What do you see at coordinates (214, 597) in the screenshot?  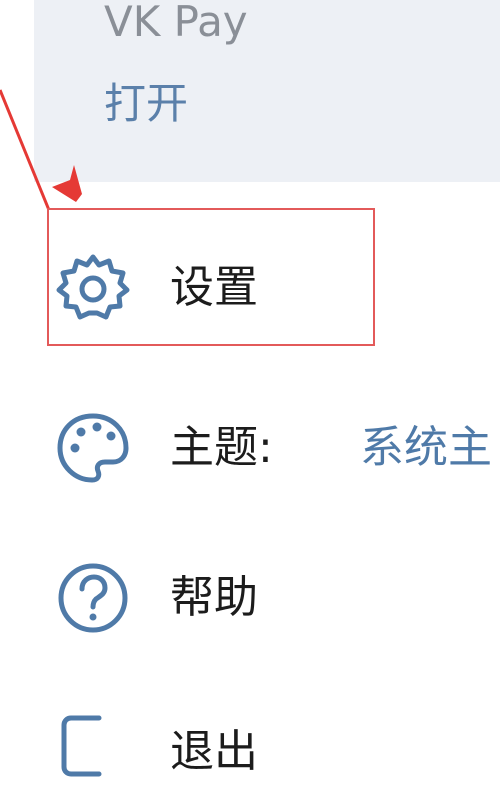 I see `menu-label-help: 帮助` at bounding box center [214, 597].